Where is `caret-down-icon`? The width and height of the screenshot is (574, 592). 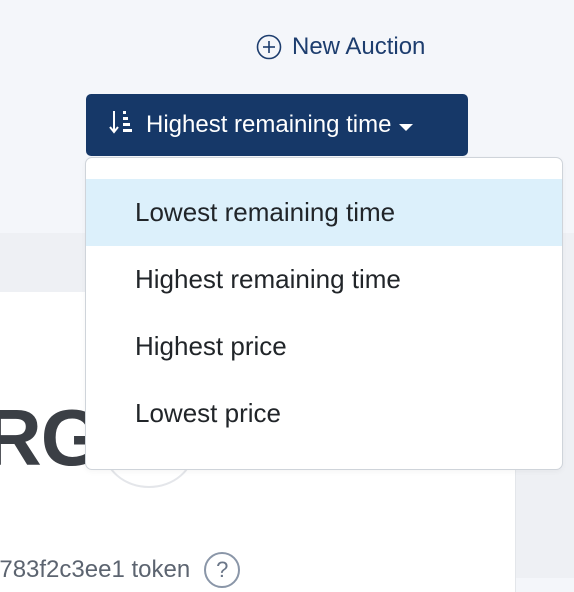 caret-down-icon is located at coordinates (406, 127).